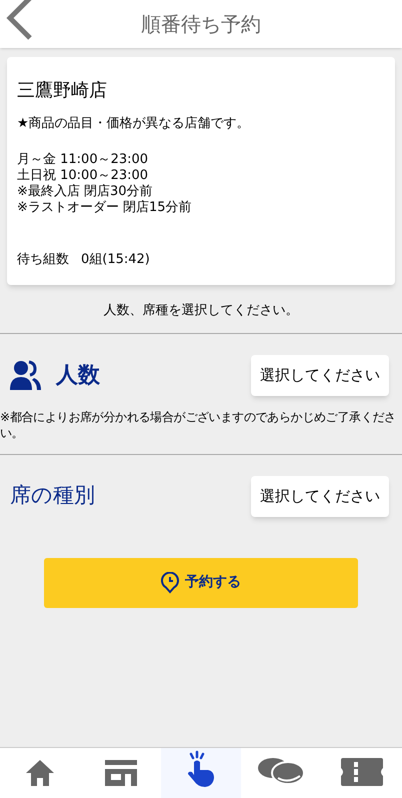 The width and height of the screenshot is (402, 798). I want to click on clock-pin-icon, so click(170, 583).